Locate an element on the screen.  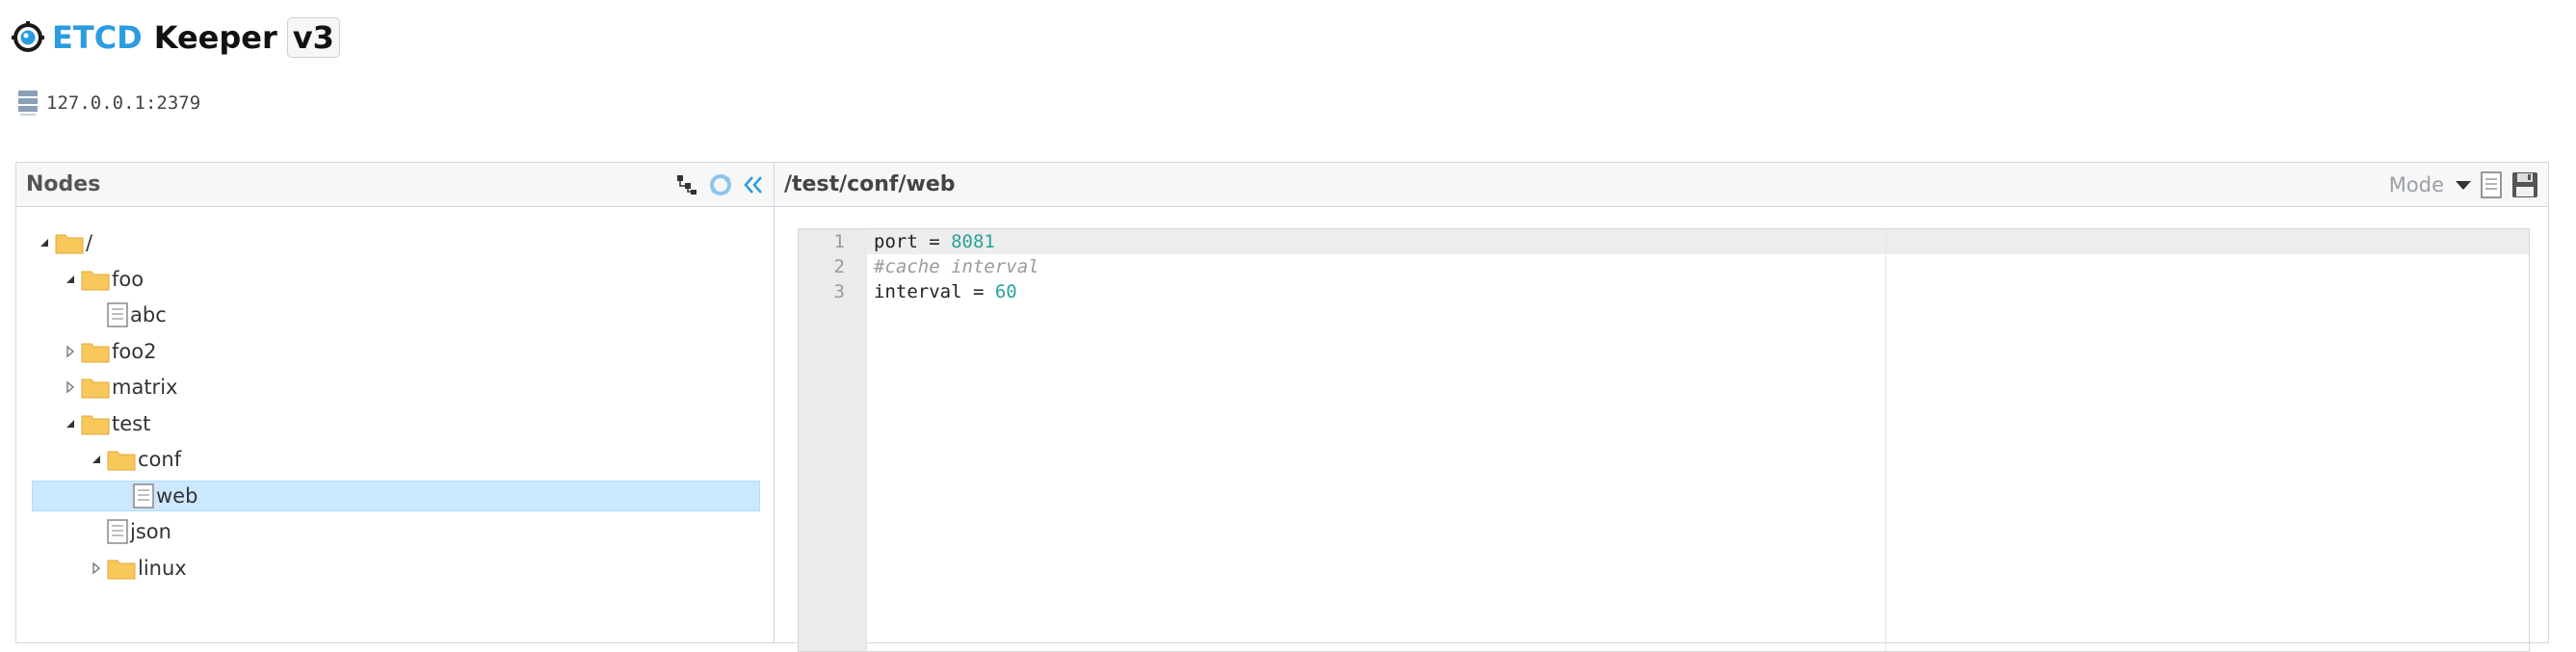
mode-dropdown: Mode is located at coordinates (2430, 184).